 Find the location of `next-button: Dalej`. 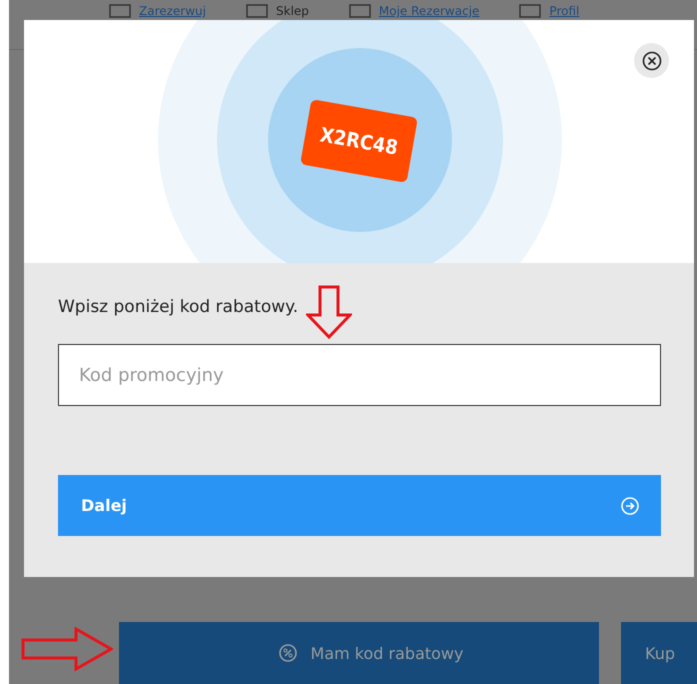

next-button: Dalej is located at coordinates (359, 505).